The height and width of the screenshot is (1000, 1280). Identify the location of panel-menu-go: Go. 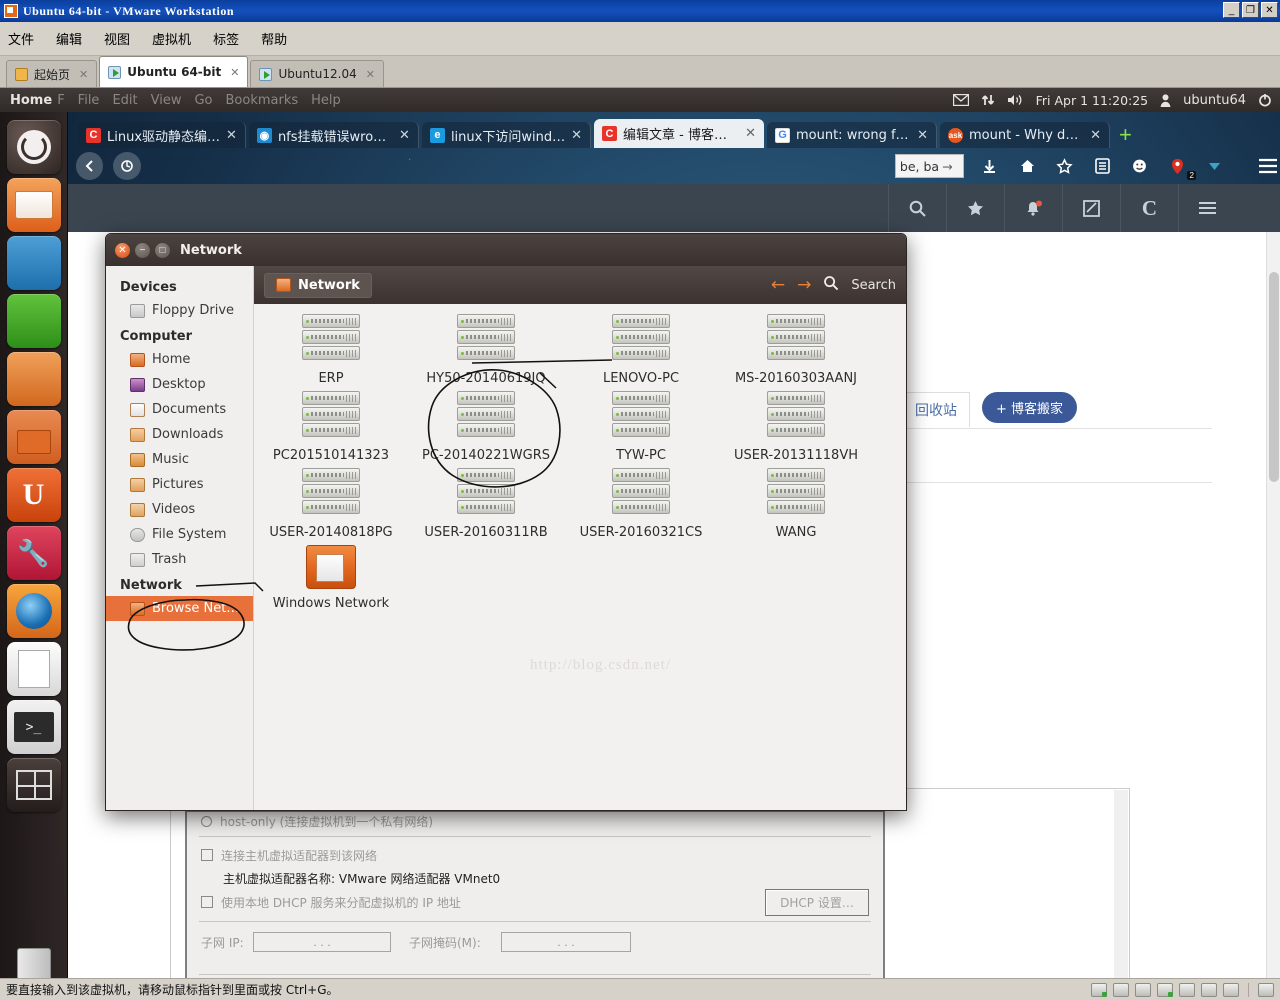
(203, 100).